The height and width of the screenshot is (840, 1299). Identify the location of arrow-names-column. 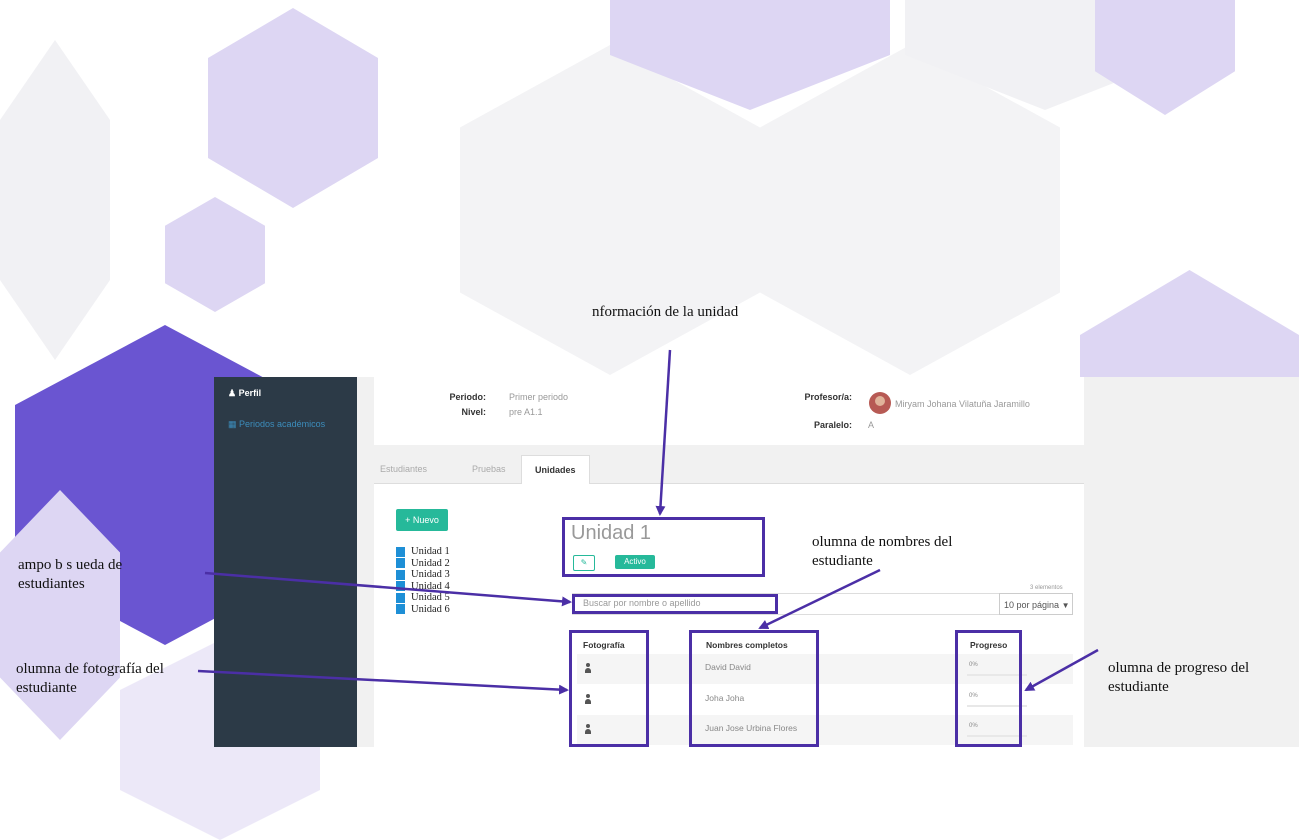
(819, 599).